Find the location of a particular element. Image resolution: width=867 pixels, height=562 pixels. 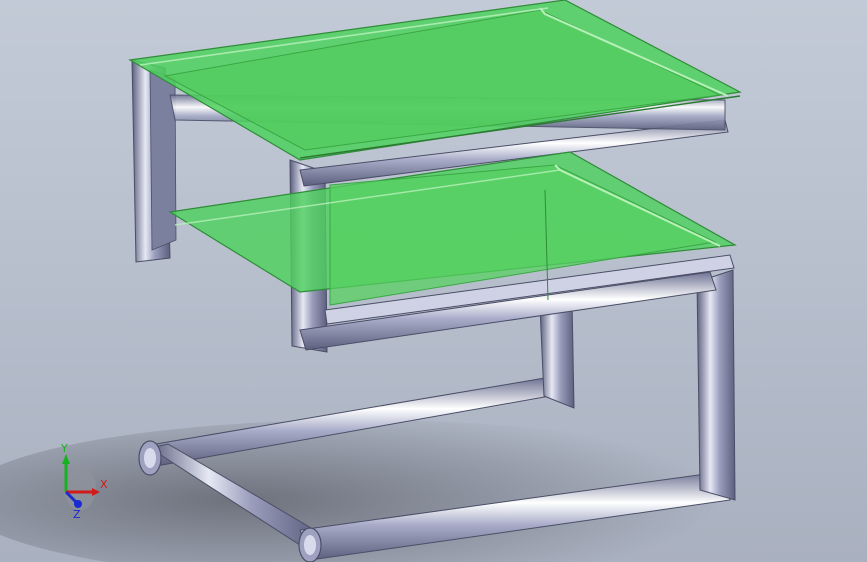

z-axis-head is located at coordinates (78, 504).